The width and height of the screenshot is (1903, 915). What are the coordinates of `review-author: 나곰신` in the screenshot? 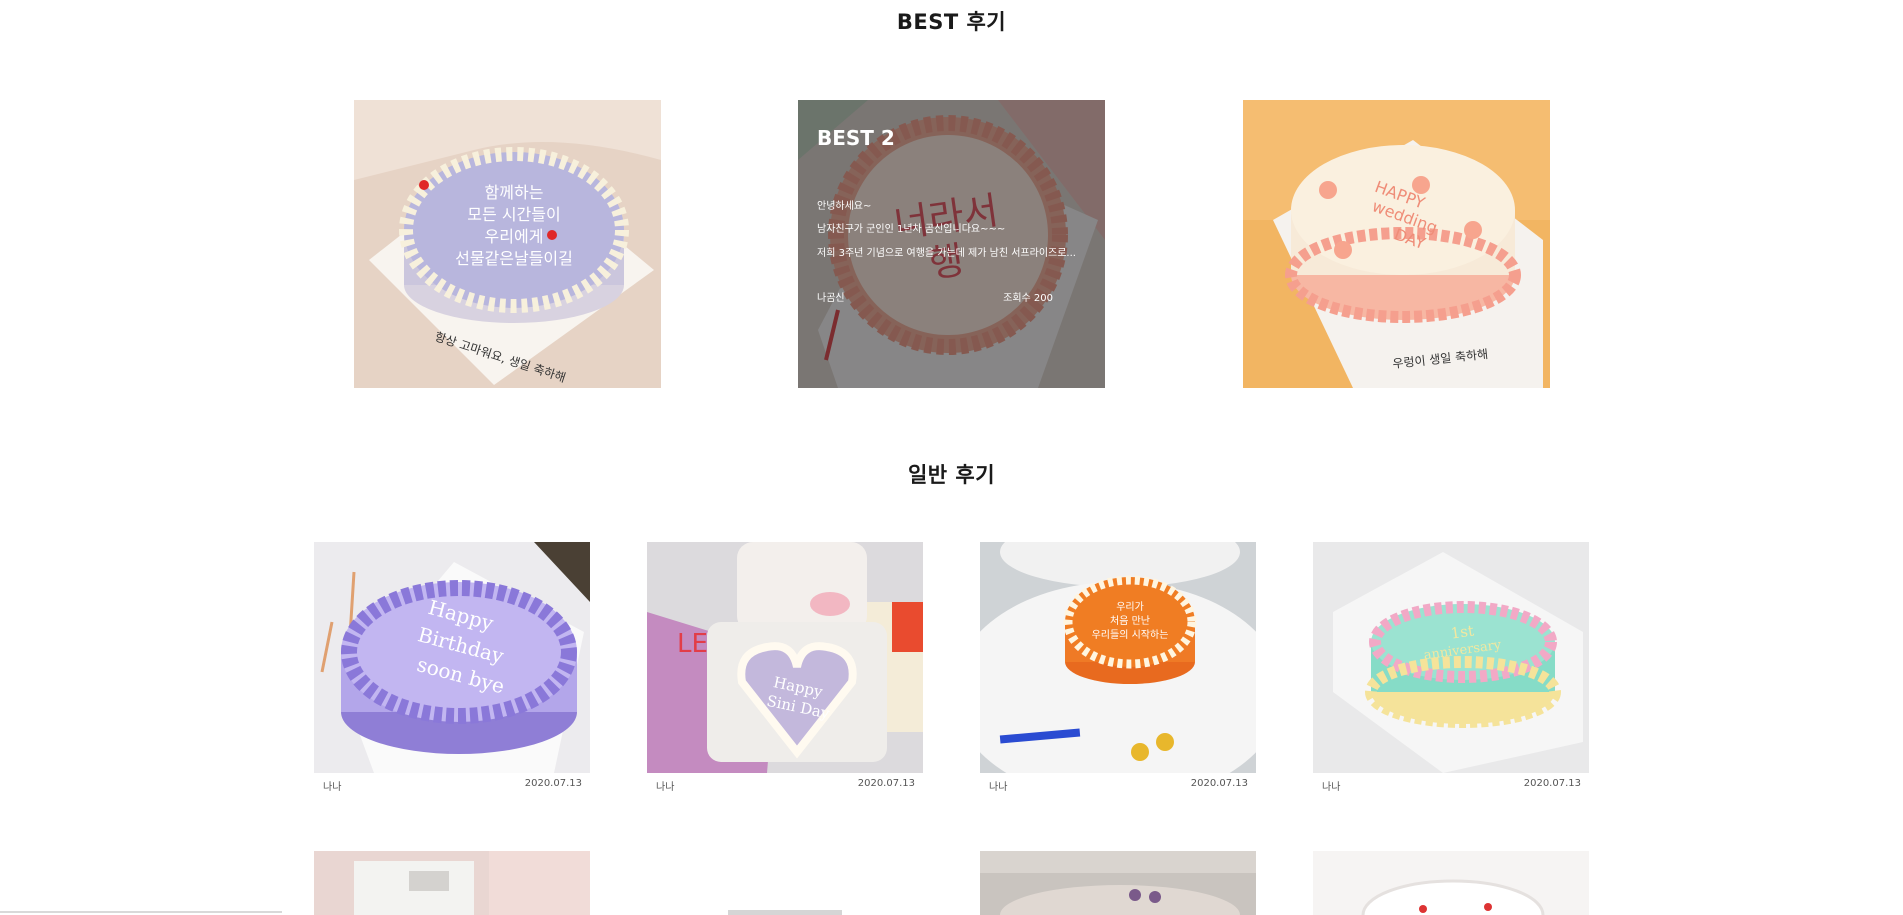 It's located at (831, 298).